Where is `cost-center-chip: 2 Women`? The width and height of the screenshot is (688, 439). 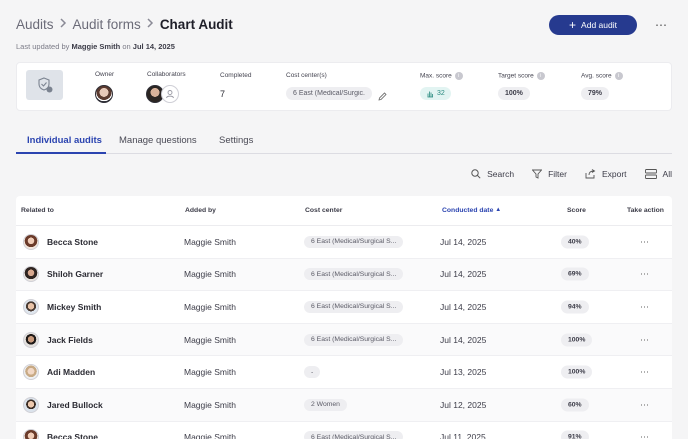
cost-center-chip: 2 Women is located at coordinates (325, 404).